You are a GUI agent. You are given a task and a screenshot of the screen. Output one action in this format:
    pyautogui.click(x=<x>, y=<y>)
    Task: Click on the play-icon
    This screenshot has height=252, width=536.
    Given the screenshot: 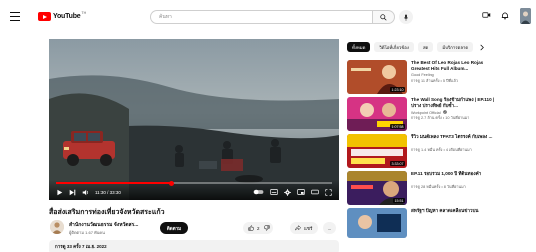 What is the action you would take?
    pyautogui.click(x=59, y=192)
    